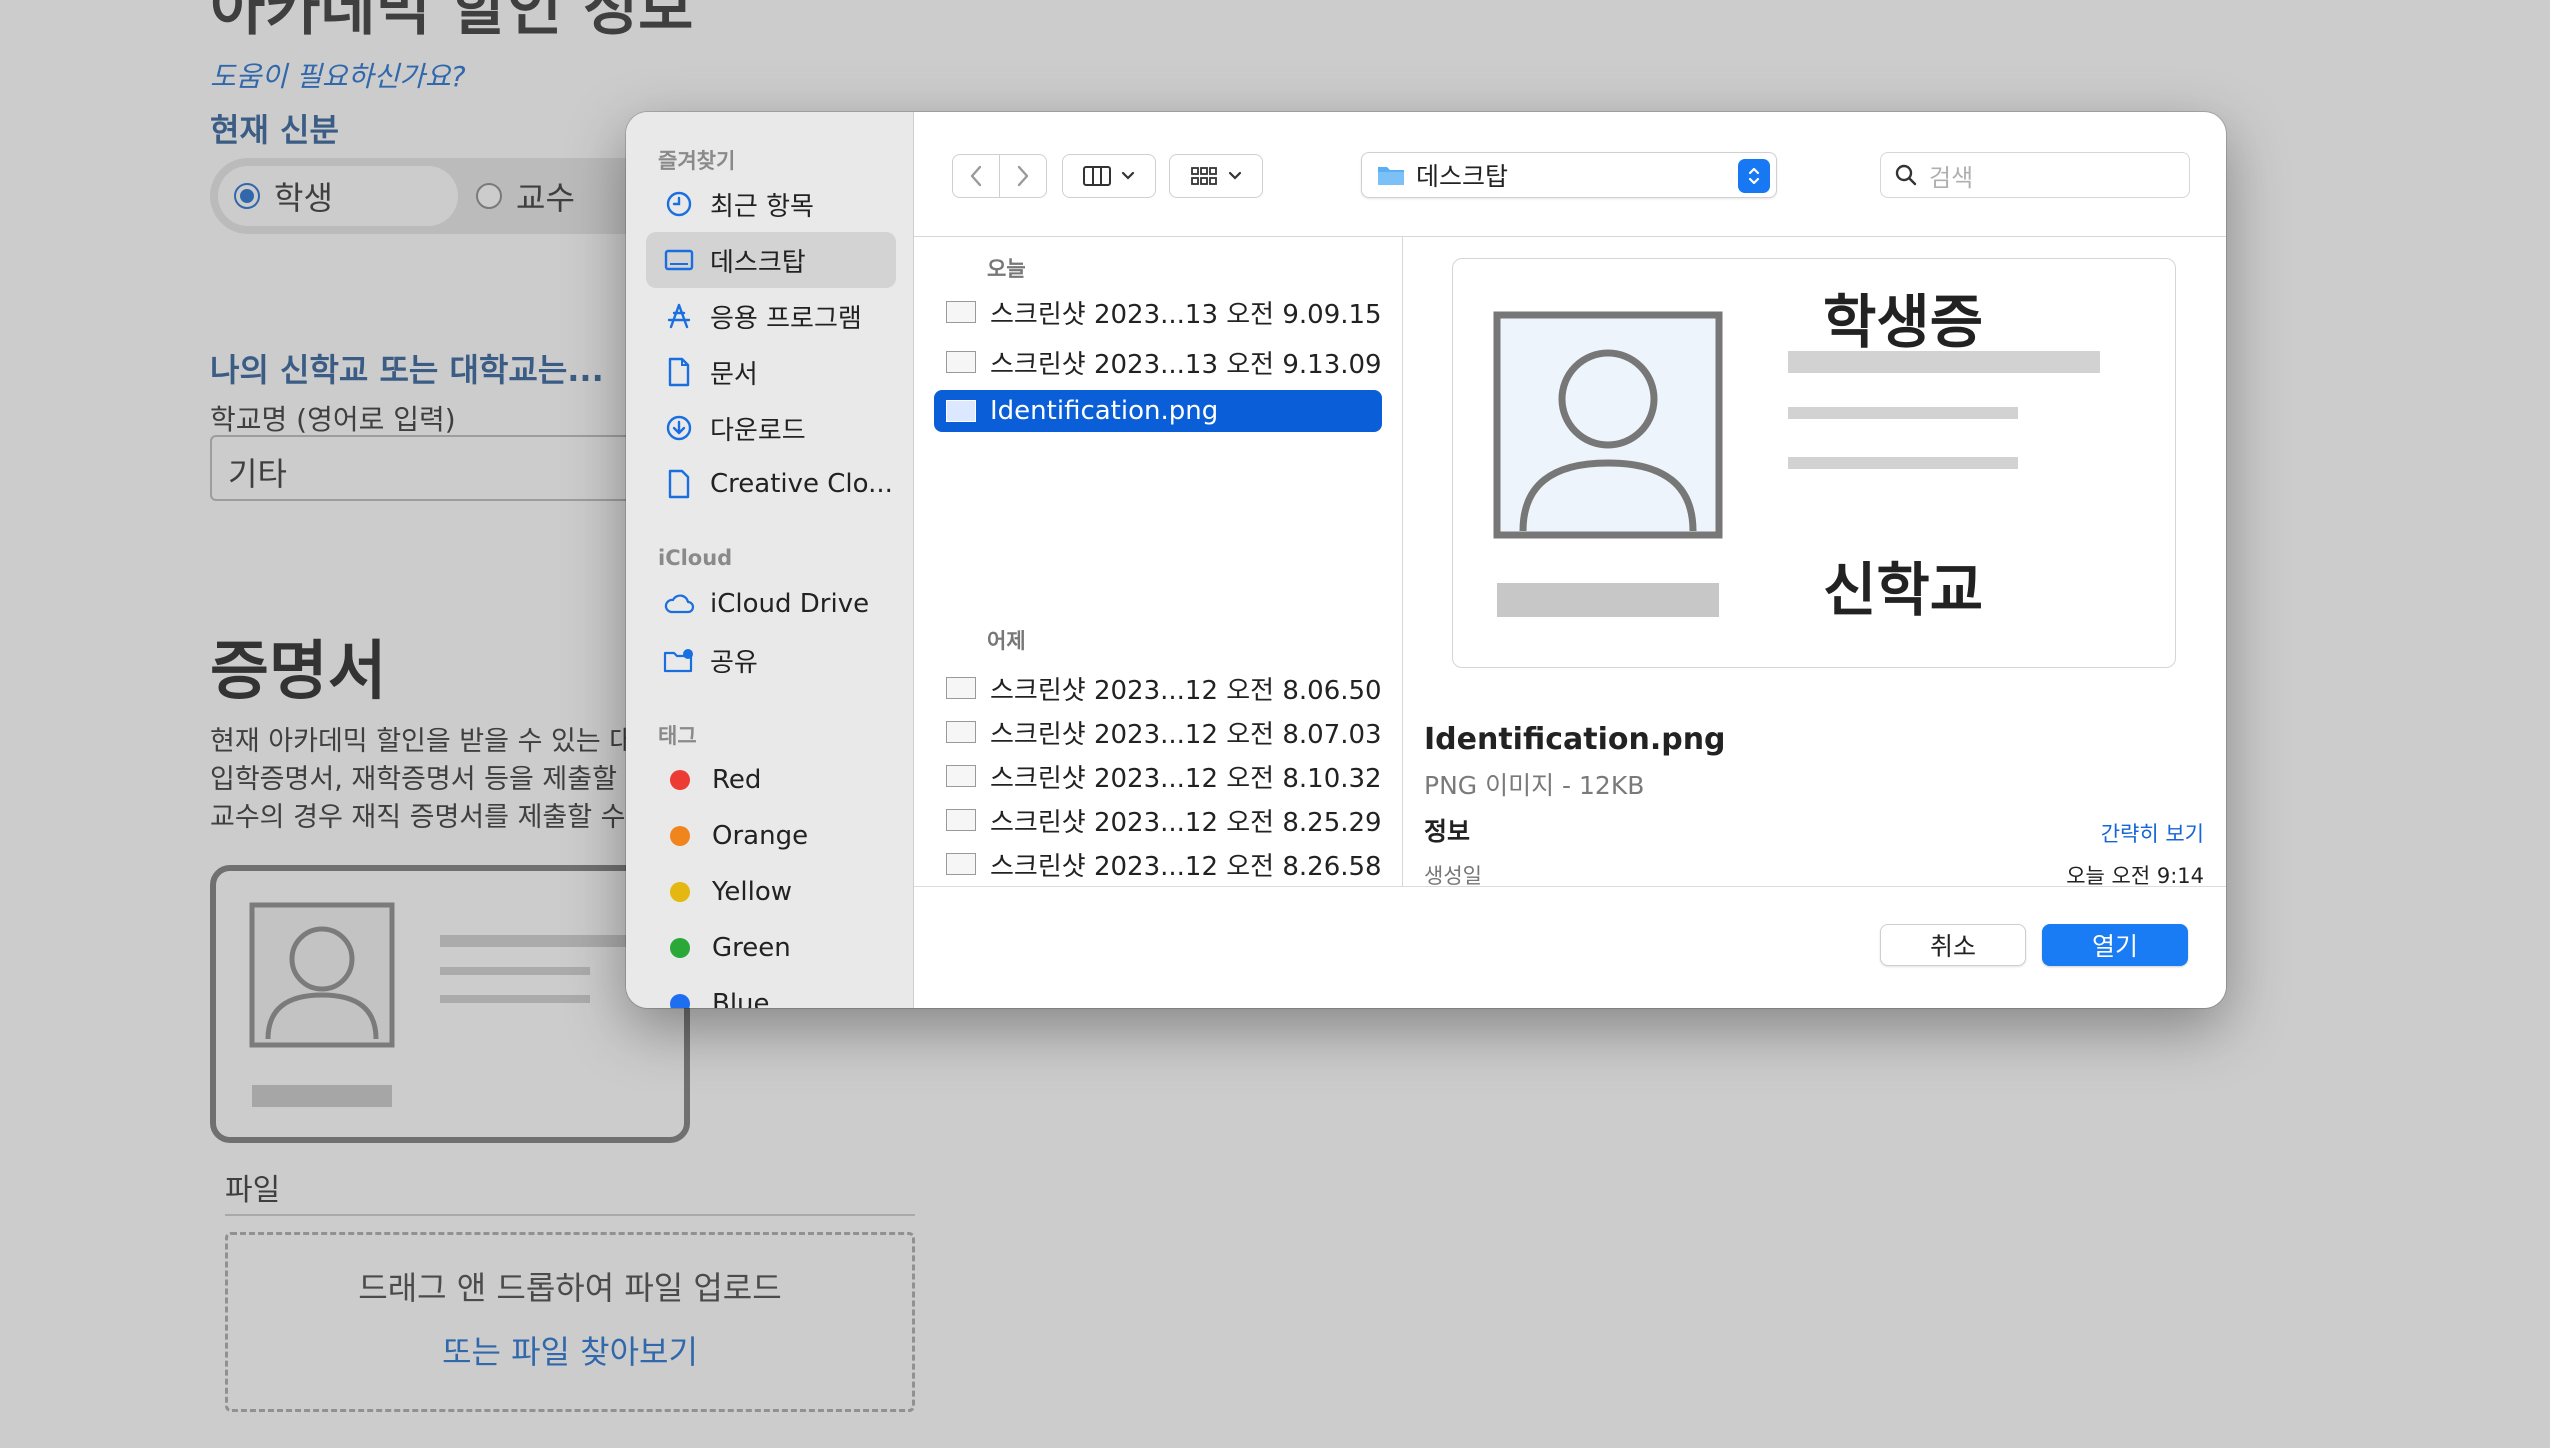 The width and height of the screenshot is (2550, 1448). I want to click on sidebar-item-icloud-drive: iCloud Drive, so click(771, 604).